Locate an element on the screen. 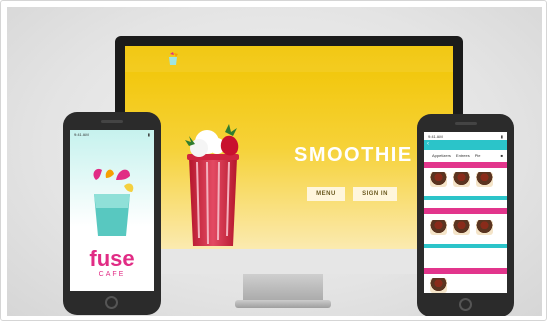 This screenshot has height=321, width=547. fuse-splash-logo-icon is located at coordinates (113, 202).